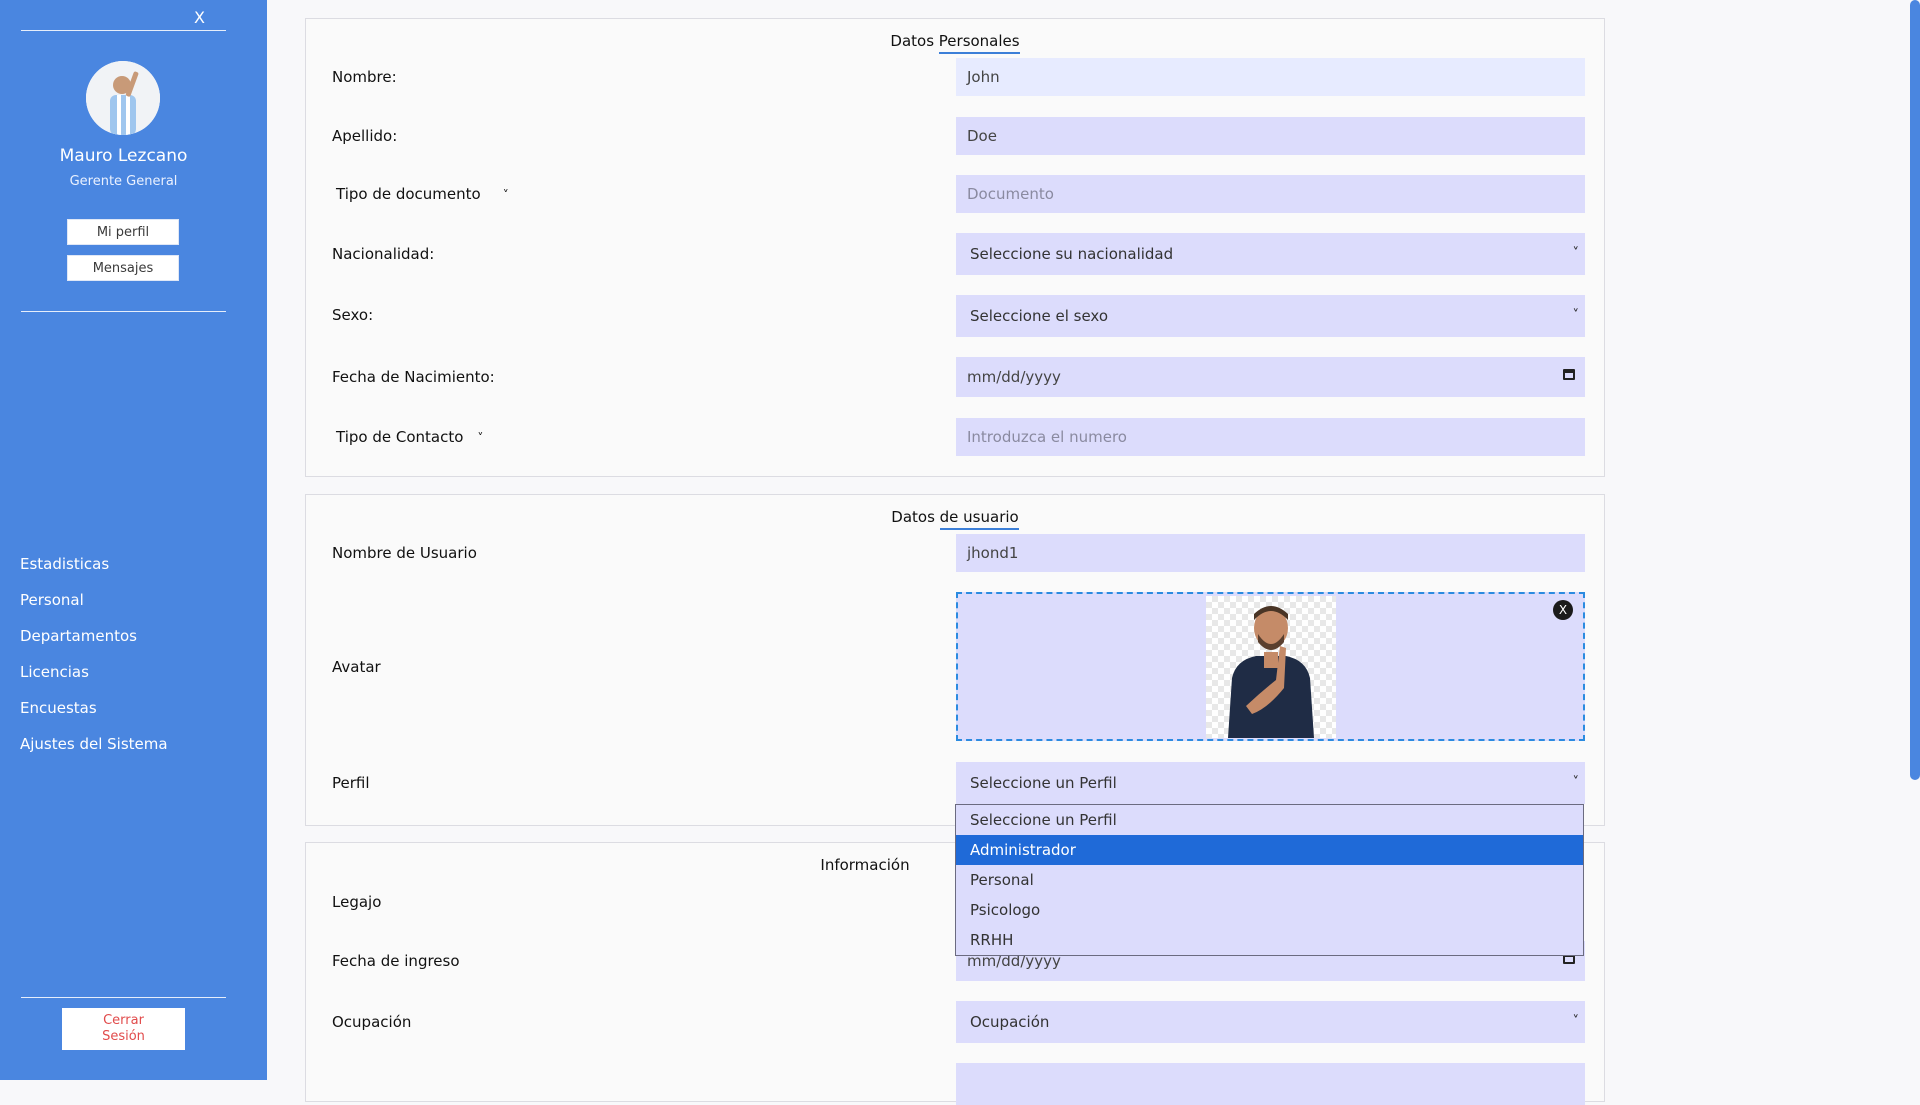  I want to click on sidebar-item-licencias: Licencias, so click(94, 679).